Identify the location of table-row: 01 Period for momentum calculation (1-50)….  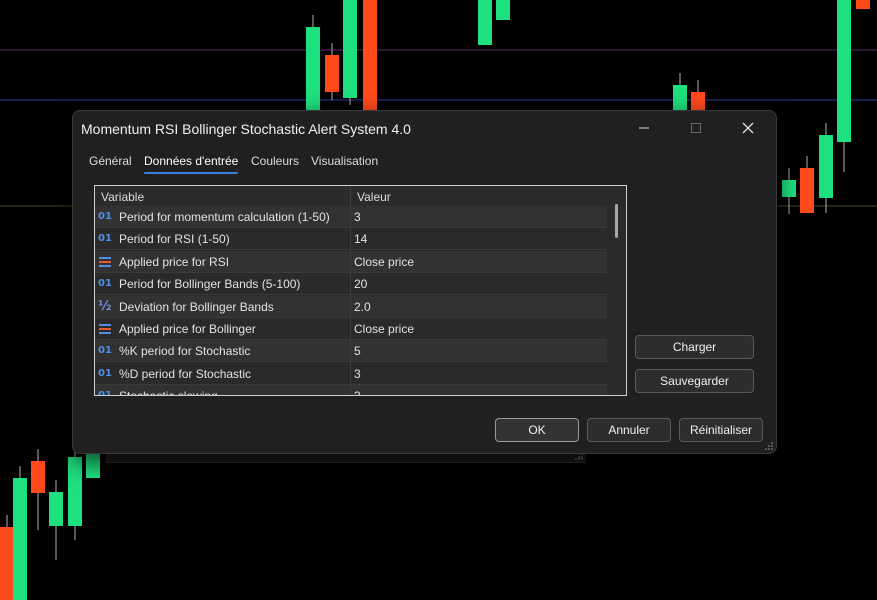
(351, 217).